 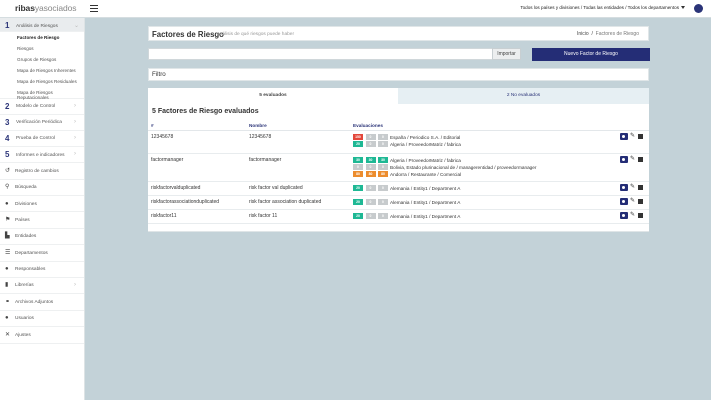 I want to click on sidebar-item-entidades: ▙ Entidades, so click(x=42, y=237).